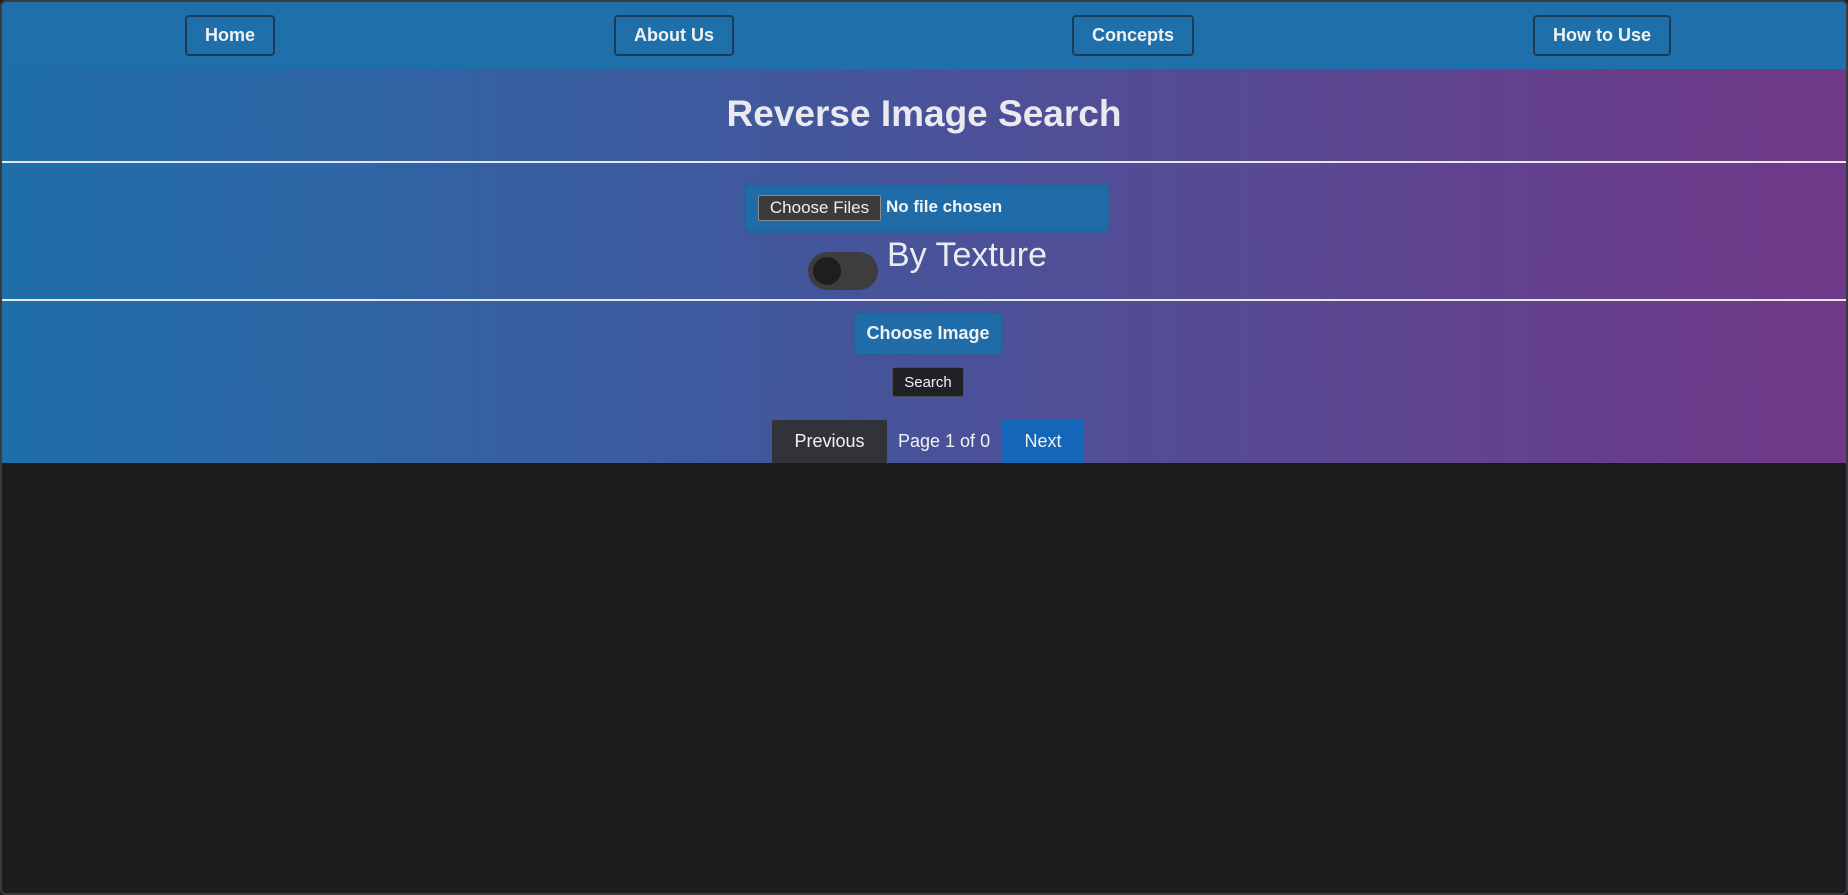 The width and height of the screenshot is (1848, 895). I want to click on previous-page-button: Previous, so click(829, 441).